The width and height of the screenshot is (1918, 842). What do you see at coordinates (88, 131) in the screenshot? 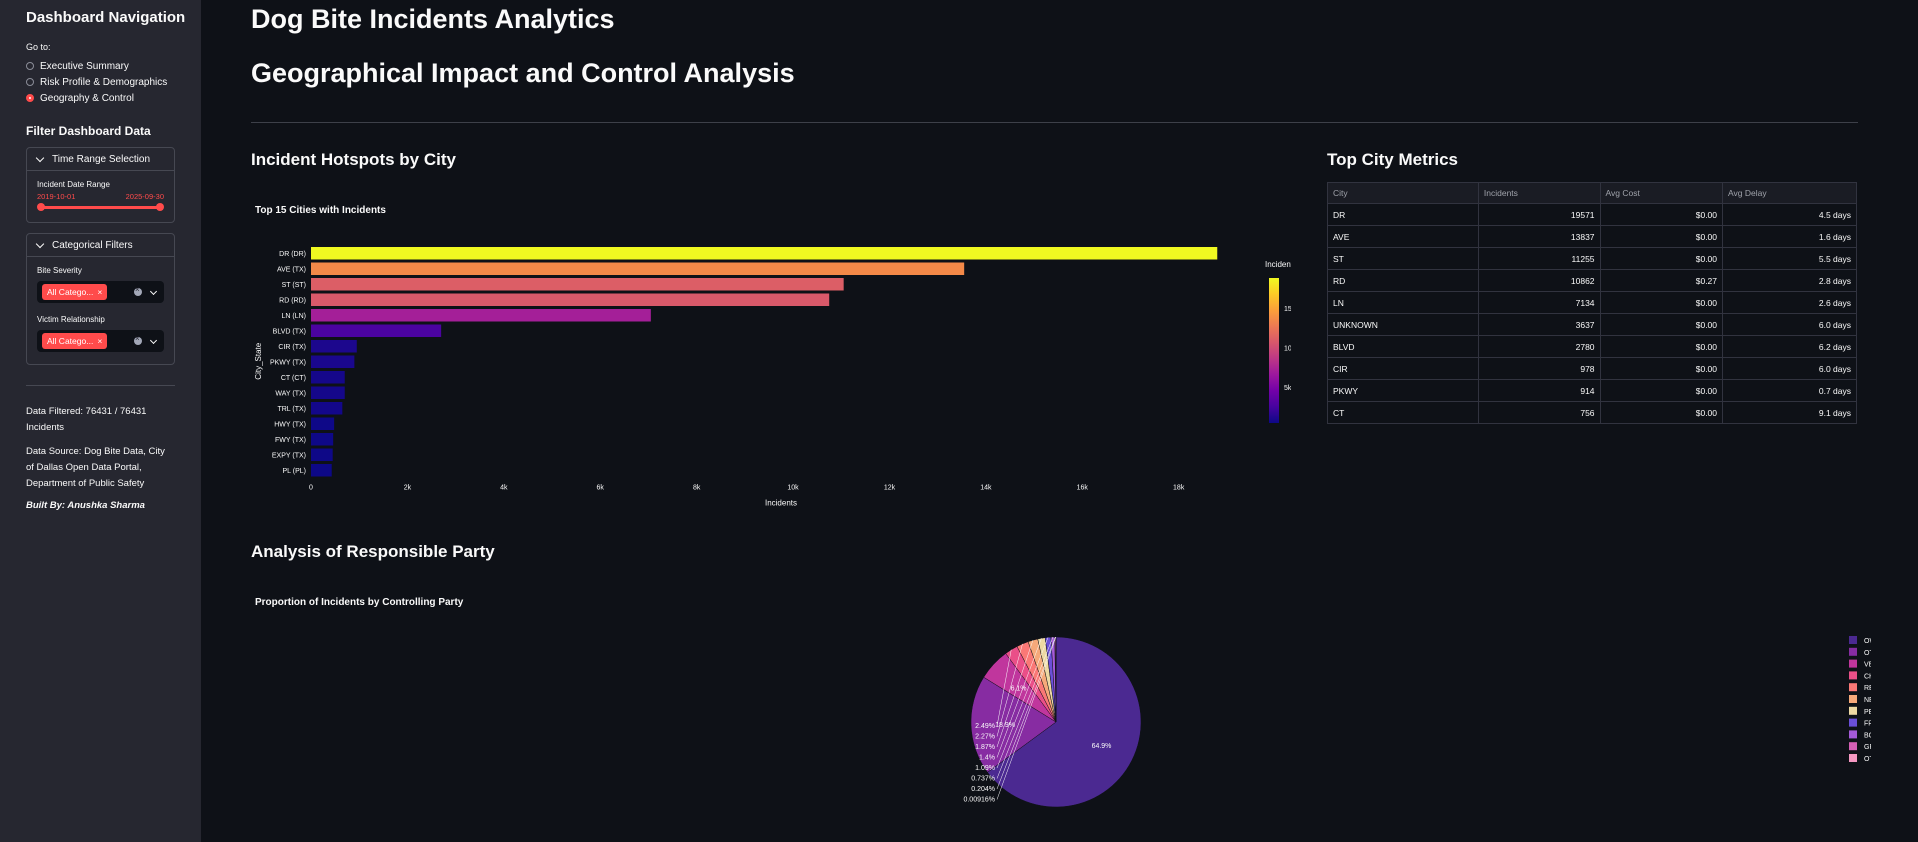
I see `filter-title: Filter Dashboard Data` at bounding box center [88, 131].